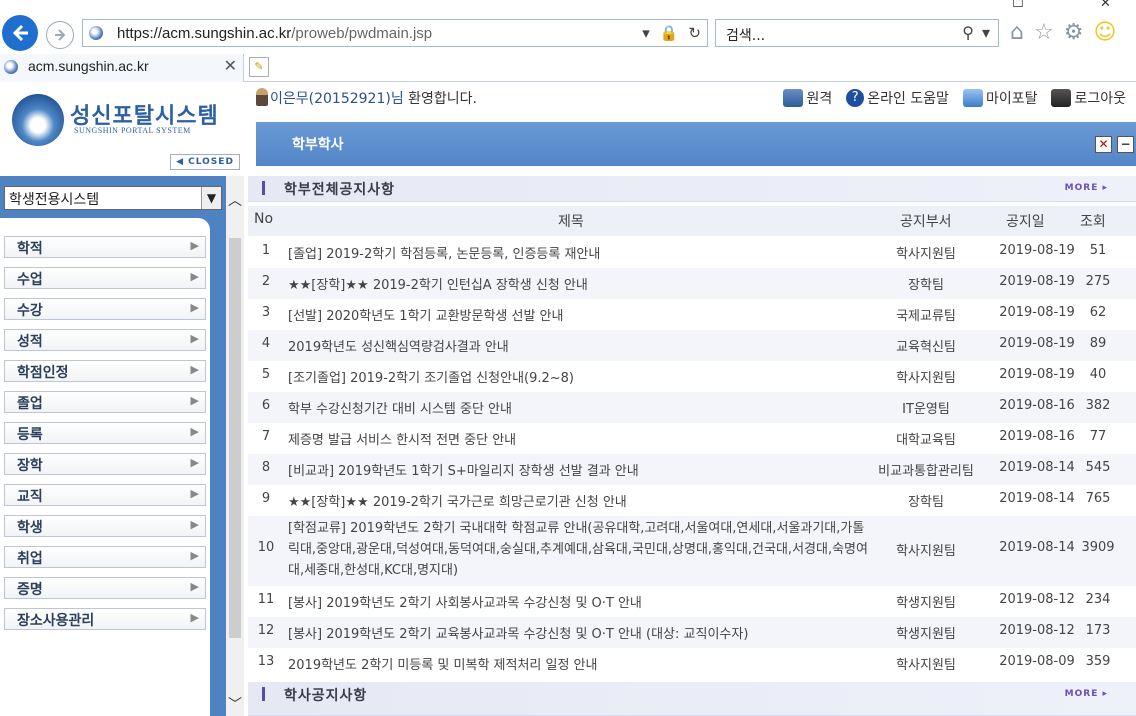 The width and height of the screenshot is (1136, 716). Describe the element at coordinates (926, 471) in the screenshot. I see `row-dept: 비교과통합관리팀` at that location.